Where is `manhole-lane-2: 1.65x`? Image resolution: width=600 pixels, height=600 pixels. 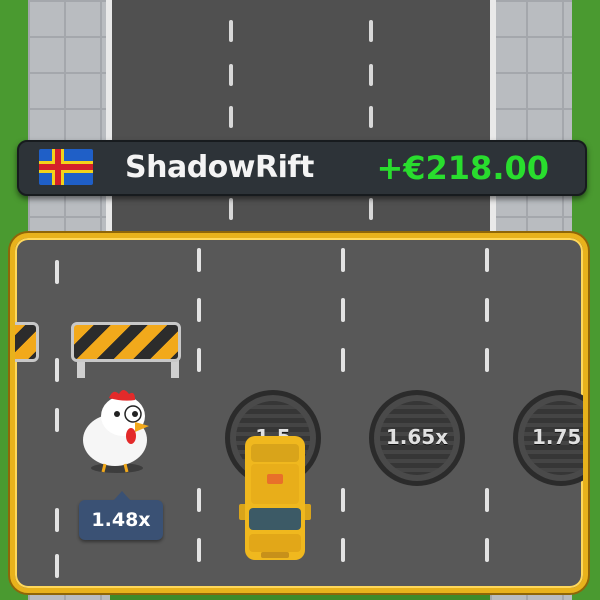 manhole-lane-2: 1.65x is located at coordinates (417, 438).